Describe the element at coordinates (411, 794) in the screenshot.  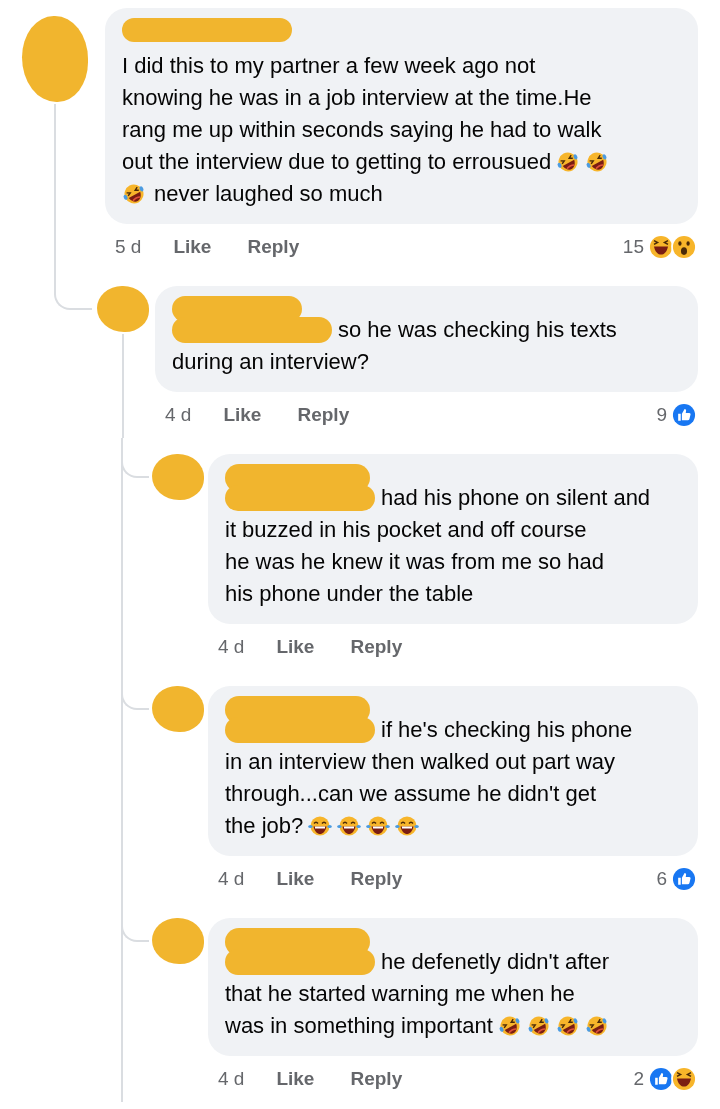
I see `comment-text: through...can we assume he didn't get` at that location.